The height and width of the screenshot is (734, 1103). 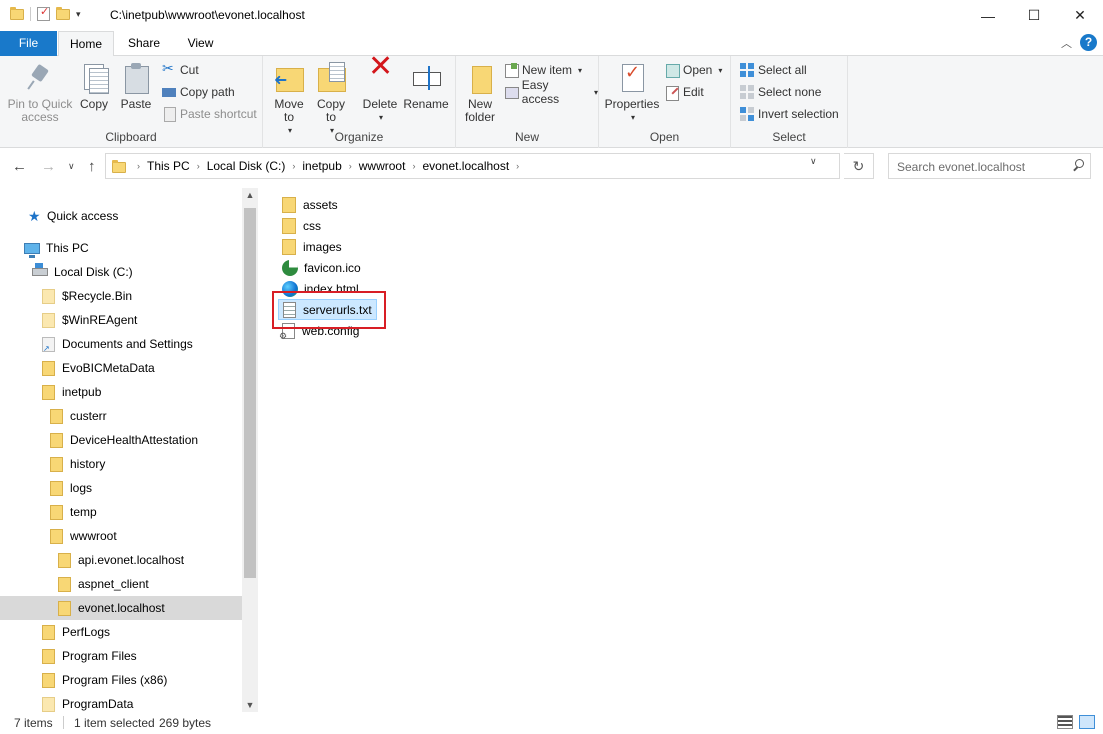 I want to click on breadcrumb-this-pc: This PC, so click(x=168, y=166).